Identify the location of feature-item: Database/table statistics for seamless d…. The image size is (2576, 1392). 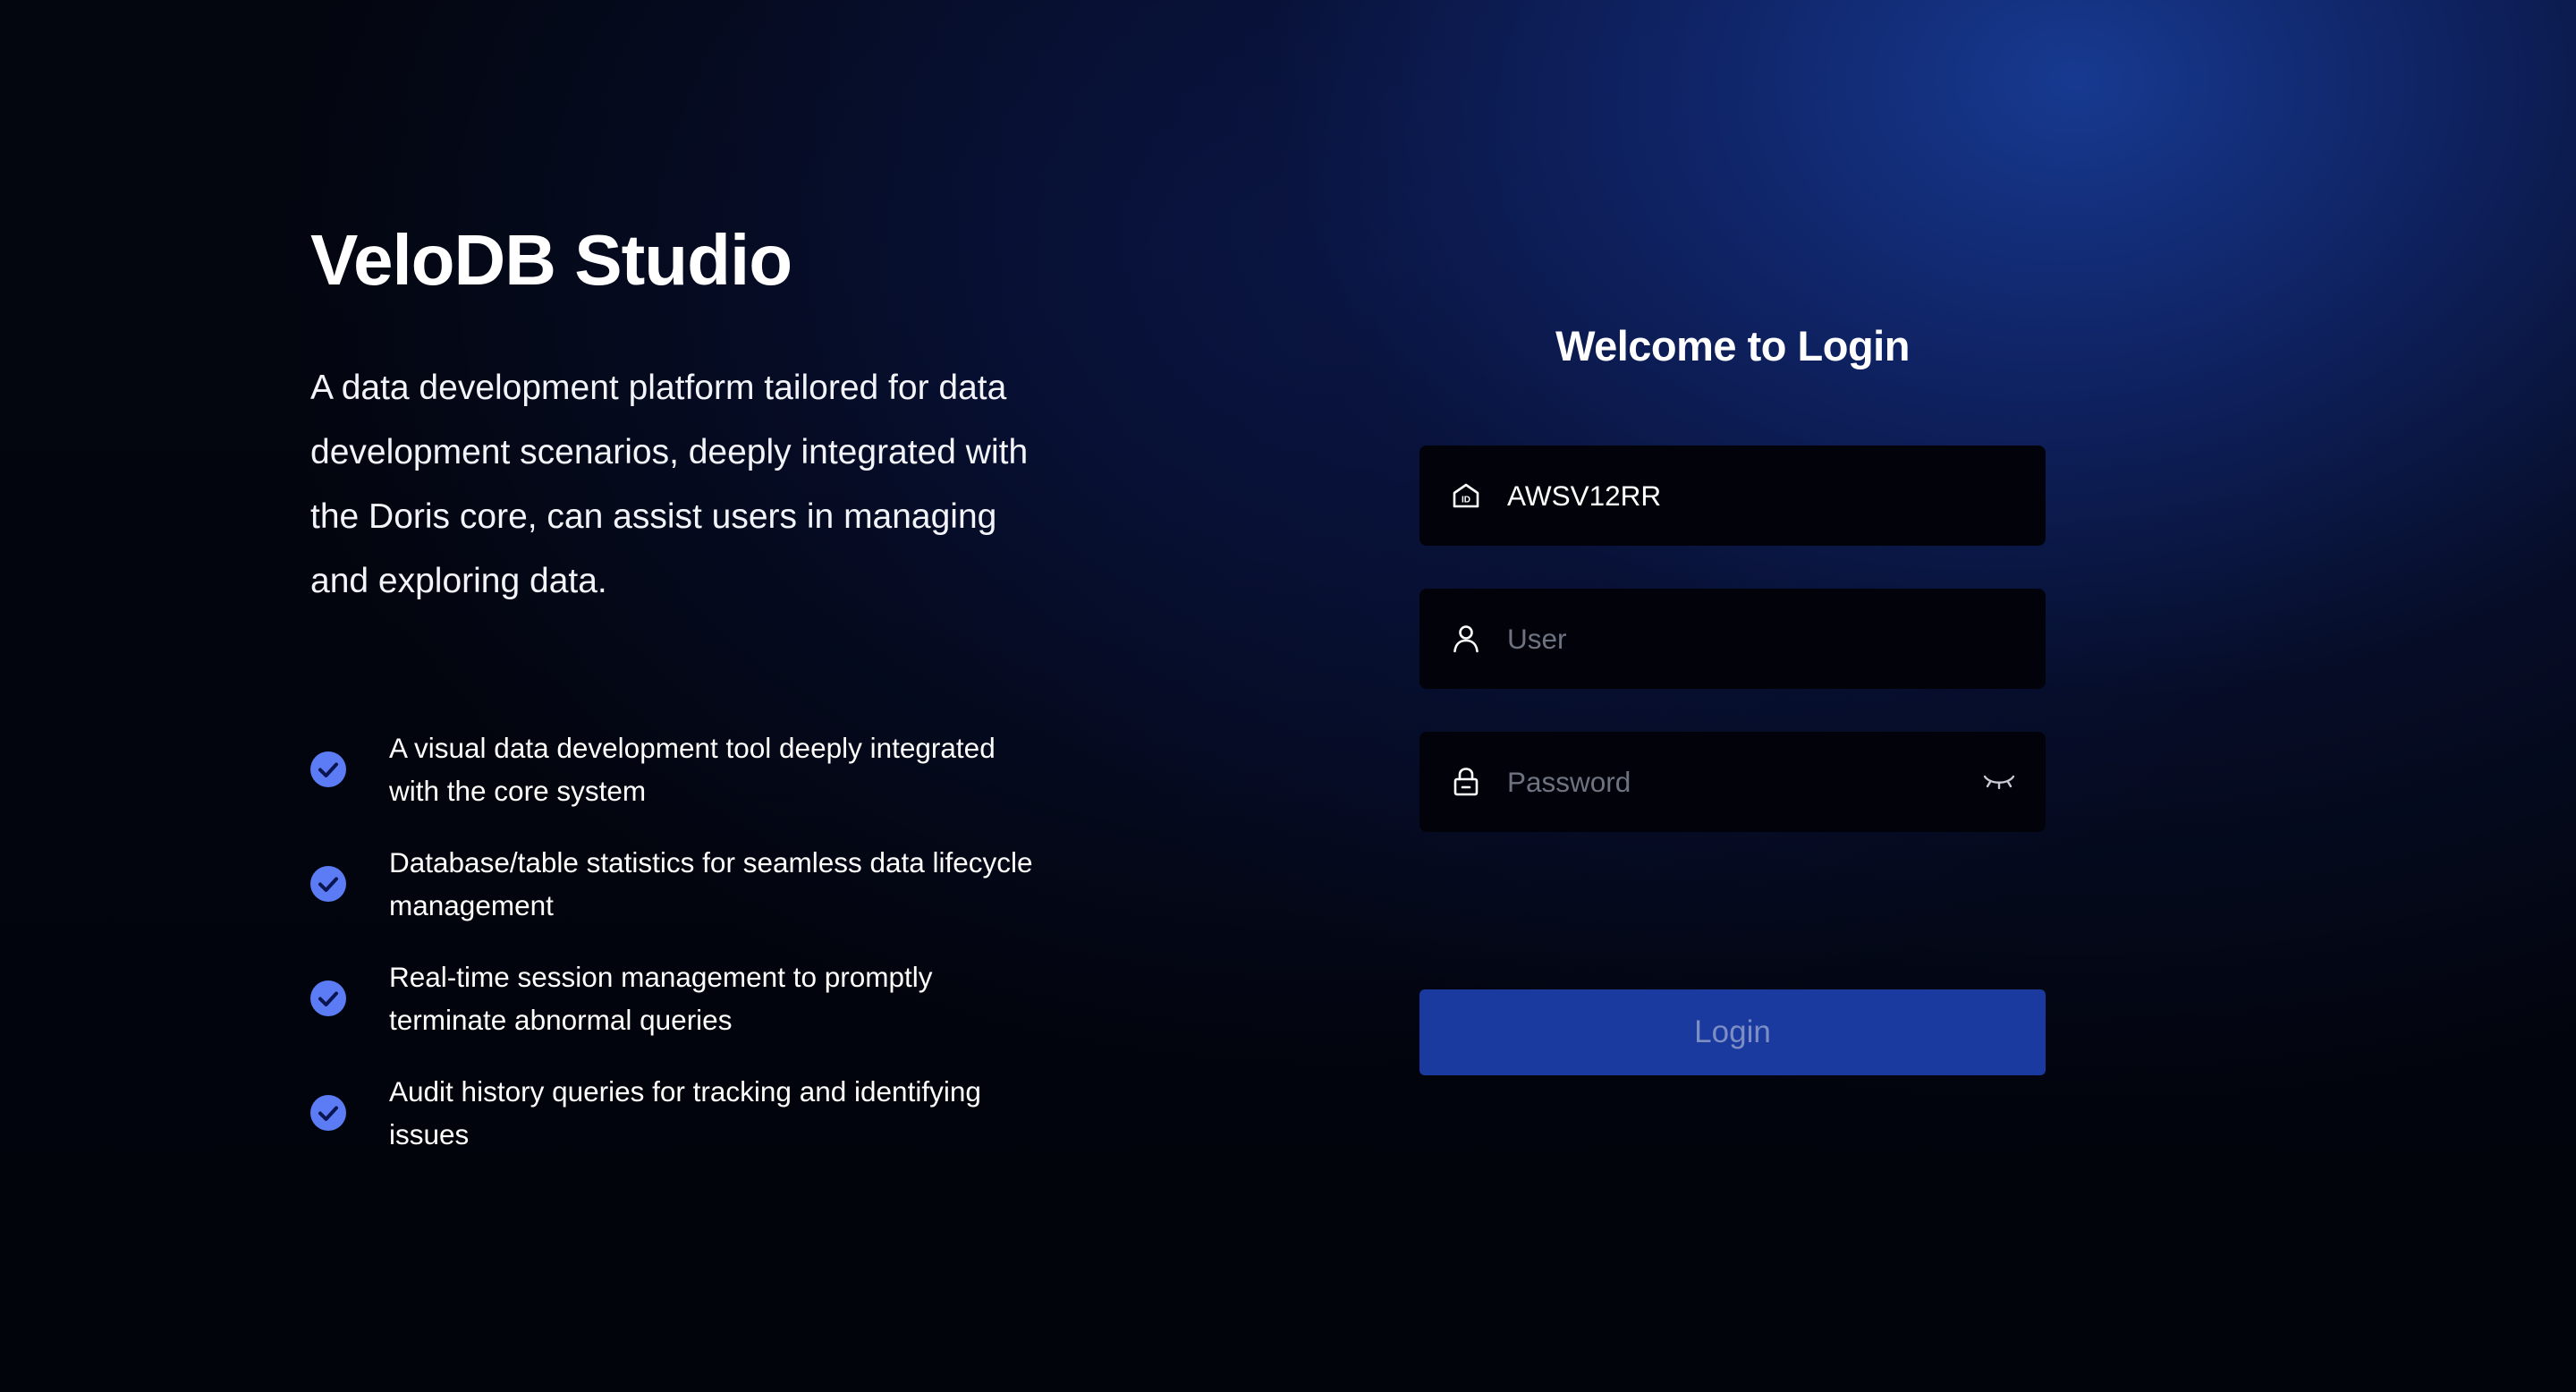
(677, 898).